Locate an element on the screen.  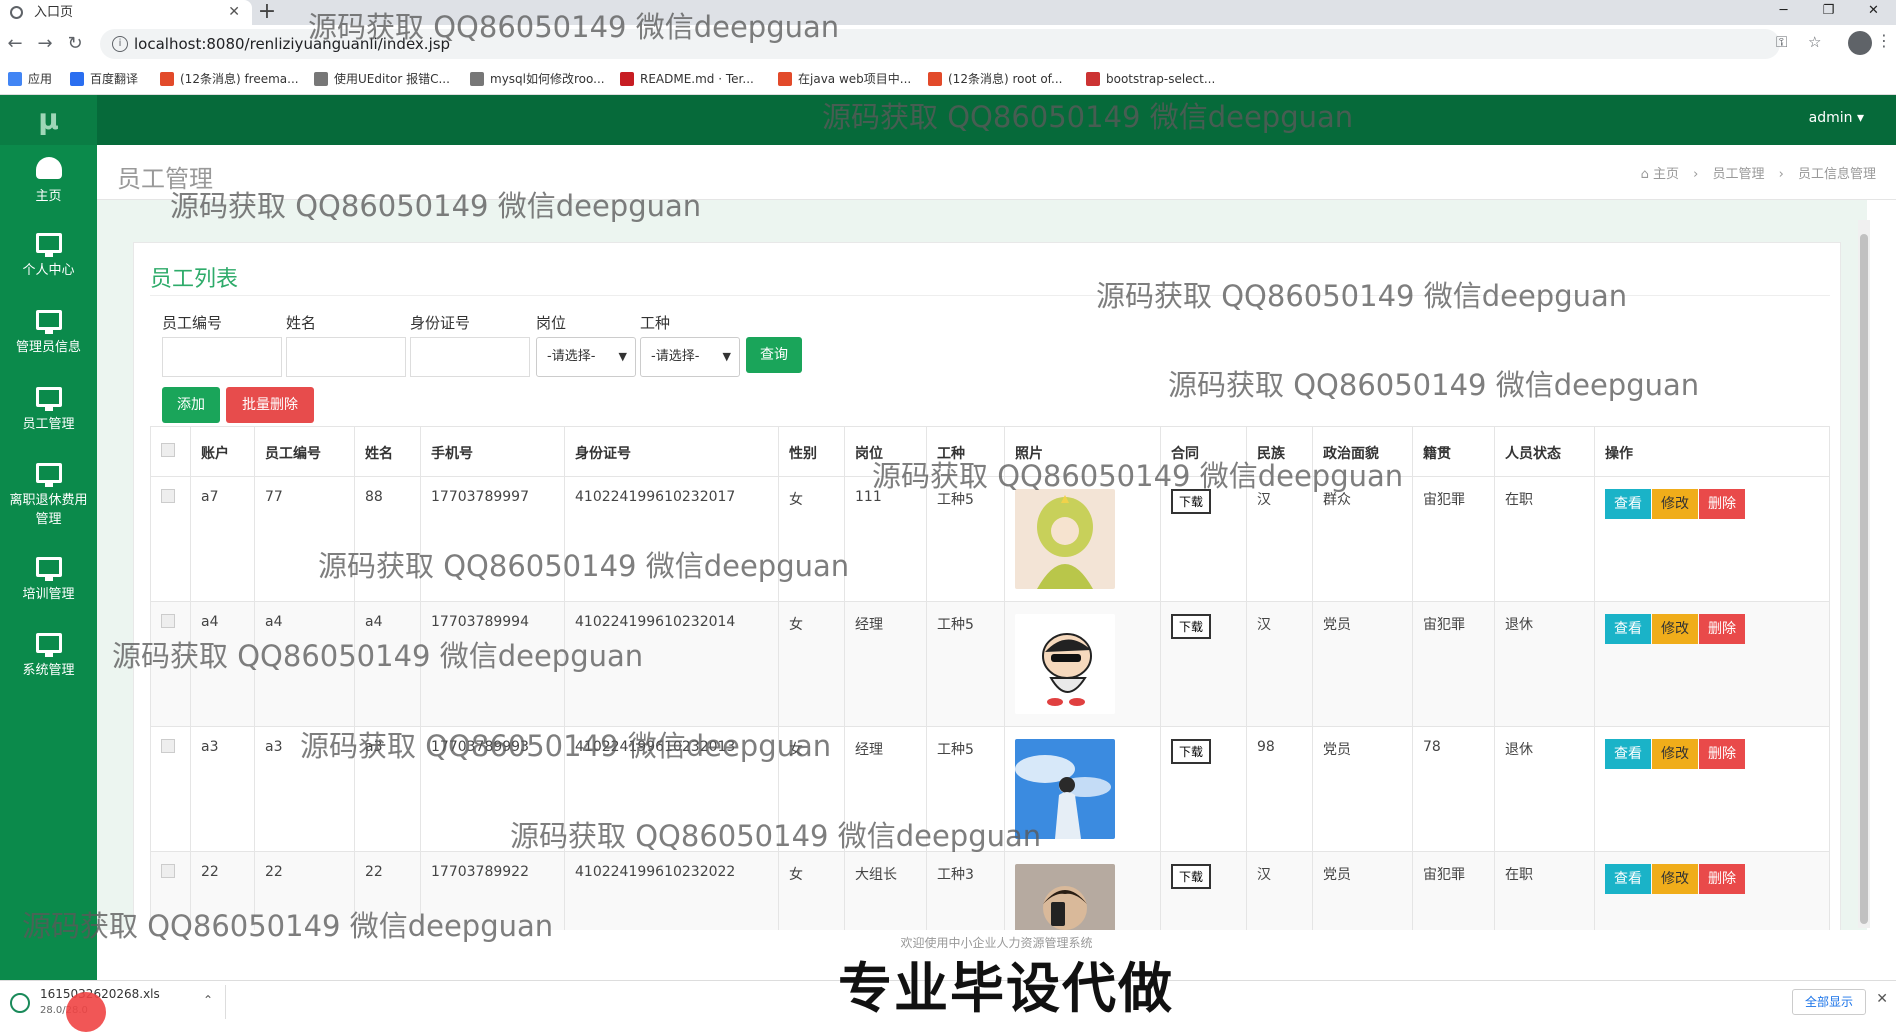
breadcrumb-item: 主页 is located at coordinates (1666, 174).